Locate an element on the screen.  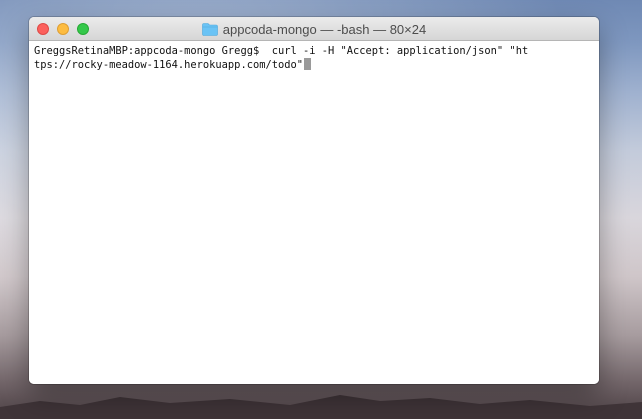
title-bar: appcoda-mongo — -bash — 80×24 is located at coordinates (314, 29).